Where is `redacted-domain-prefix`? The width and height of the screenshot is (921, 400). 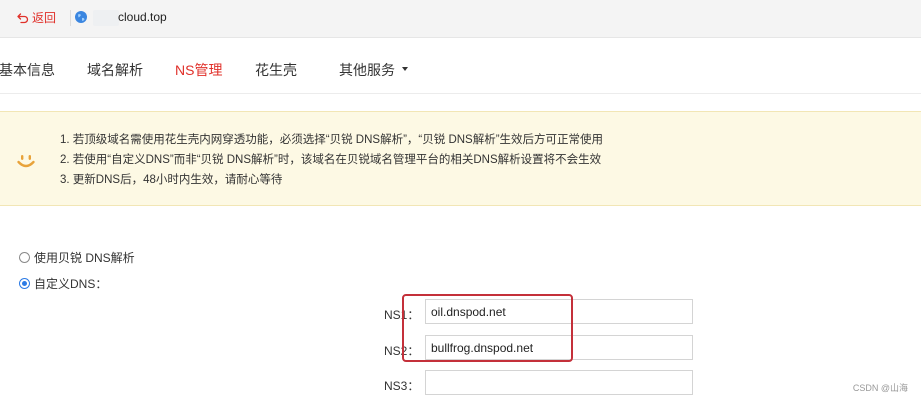
redacted-domain-prefix is located at coordinates (106, 18).